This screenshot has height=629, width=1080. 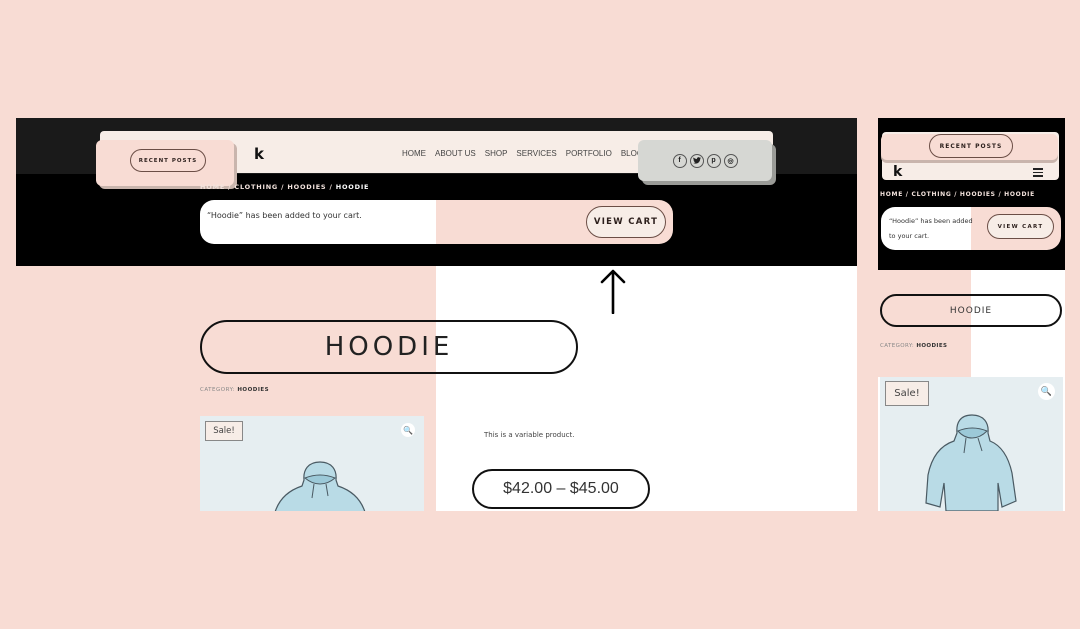 I want to click on instagram-icon: ◎, so click(x=730, y=160).